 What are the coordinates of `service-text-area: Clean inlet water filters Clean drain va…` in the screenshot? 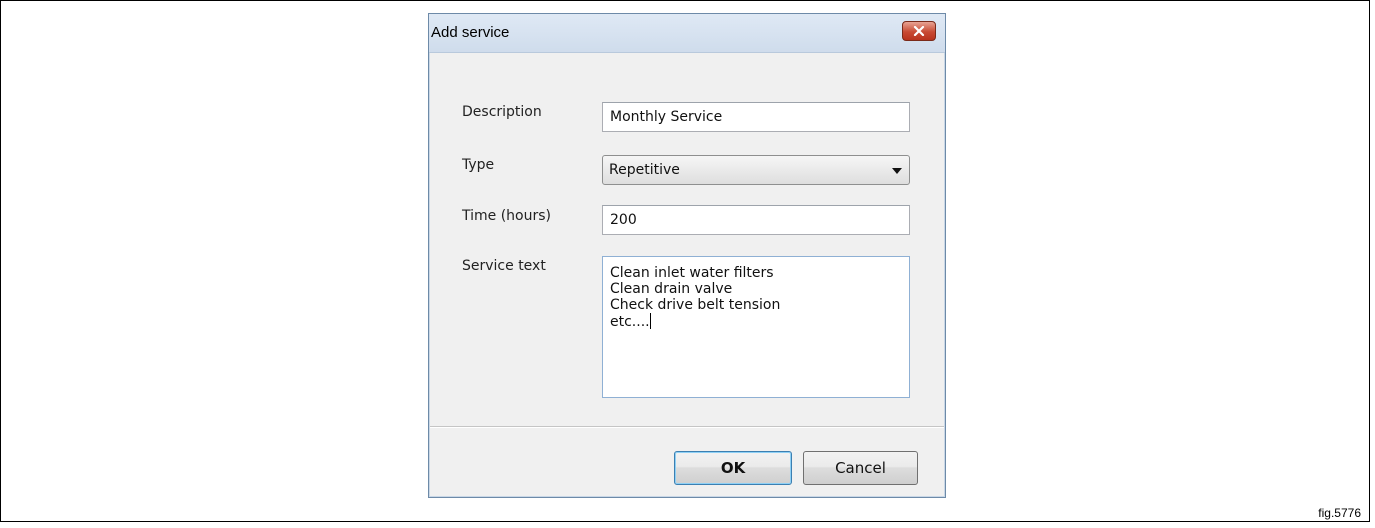 It's located at (756, 327).